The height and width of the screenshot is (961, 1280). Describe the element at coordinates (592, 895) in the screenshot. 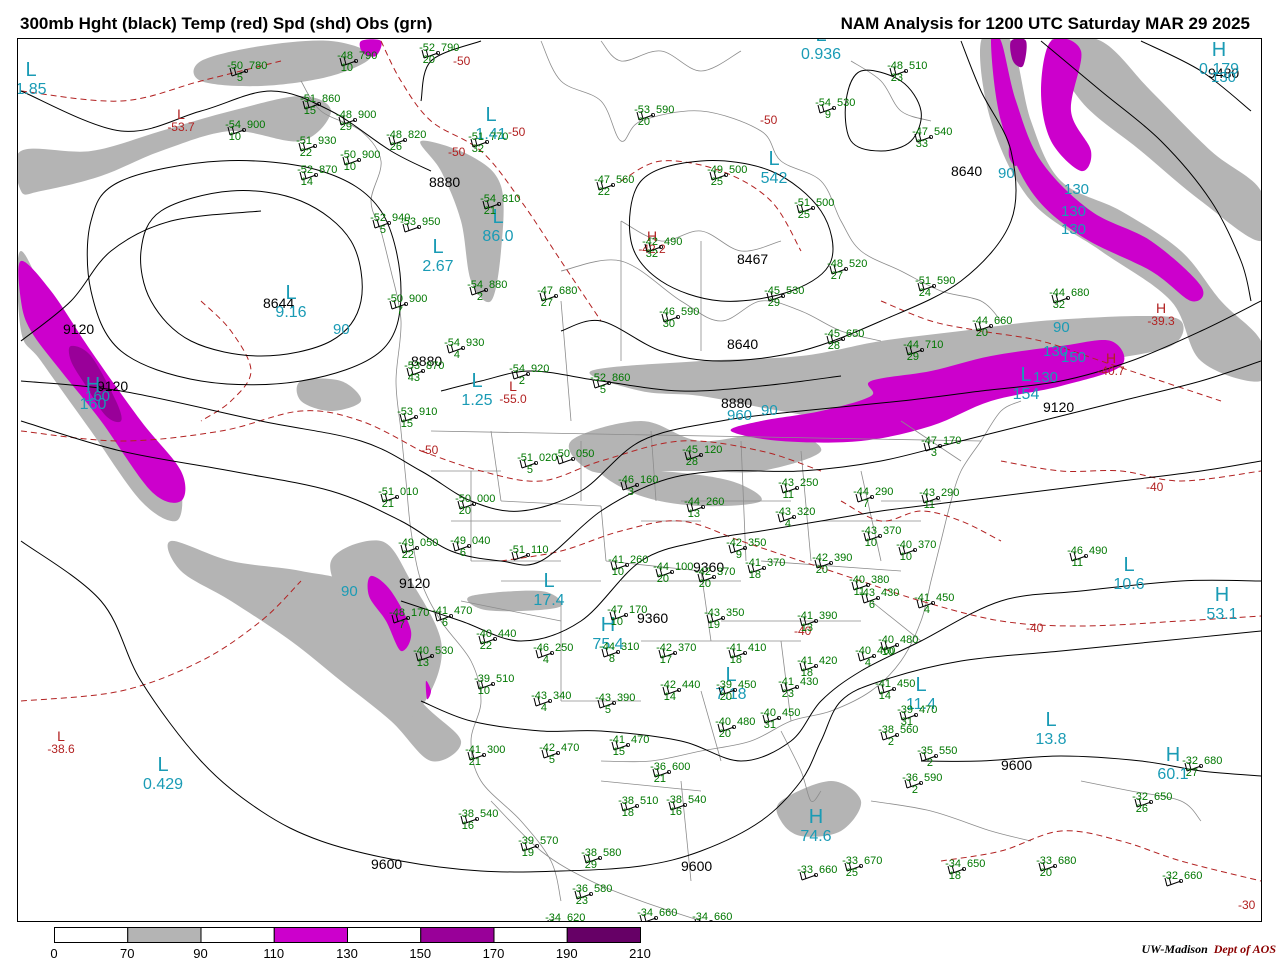

I see `station-plot: -36 580 23` at that location.